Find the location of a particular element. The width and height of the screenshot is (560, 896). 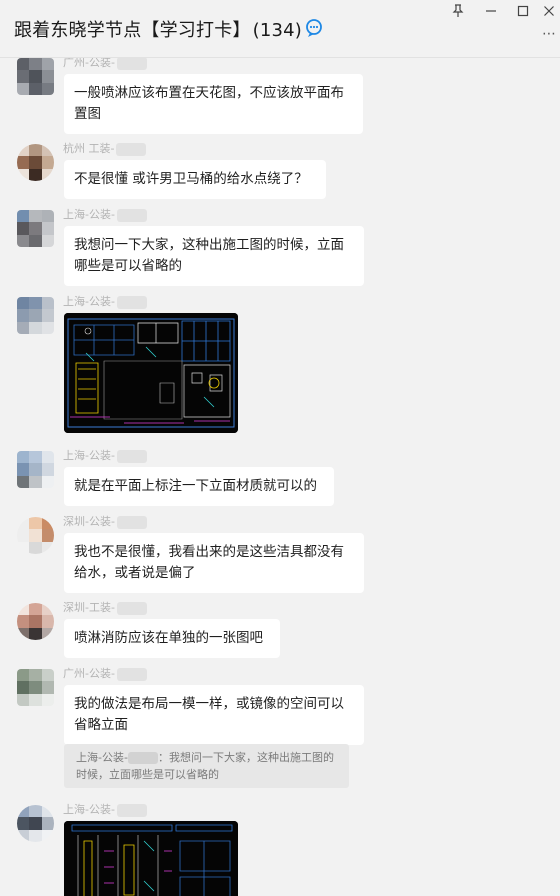

message-bubble: 我想问一下大家，这种出施工图的时候，立面哪些是可以省略的 is located at coordinates (214, 256).